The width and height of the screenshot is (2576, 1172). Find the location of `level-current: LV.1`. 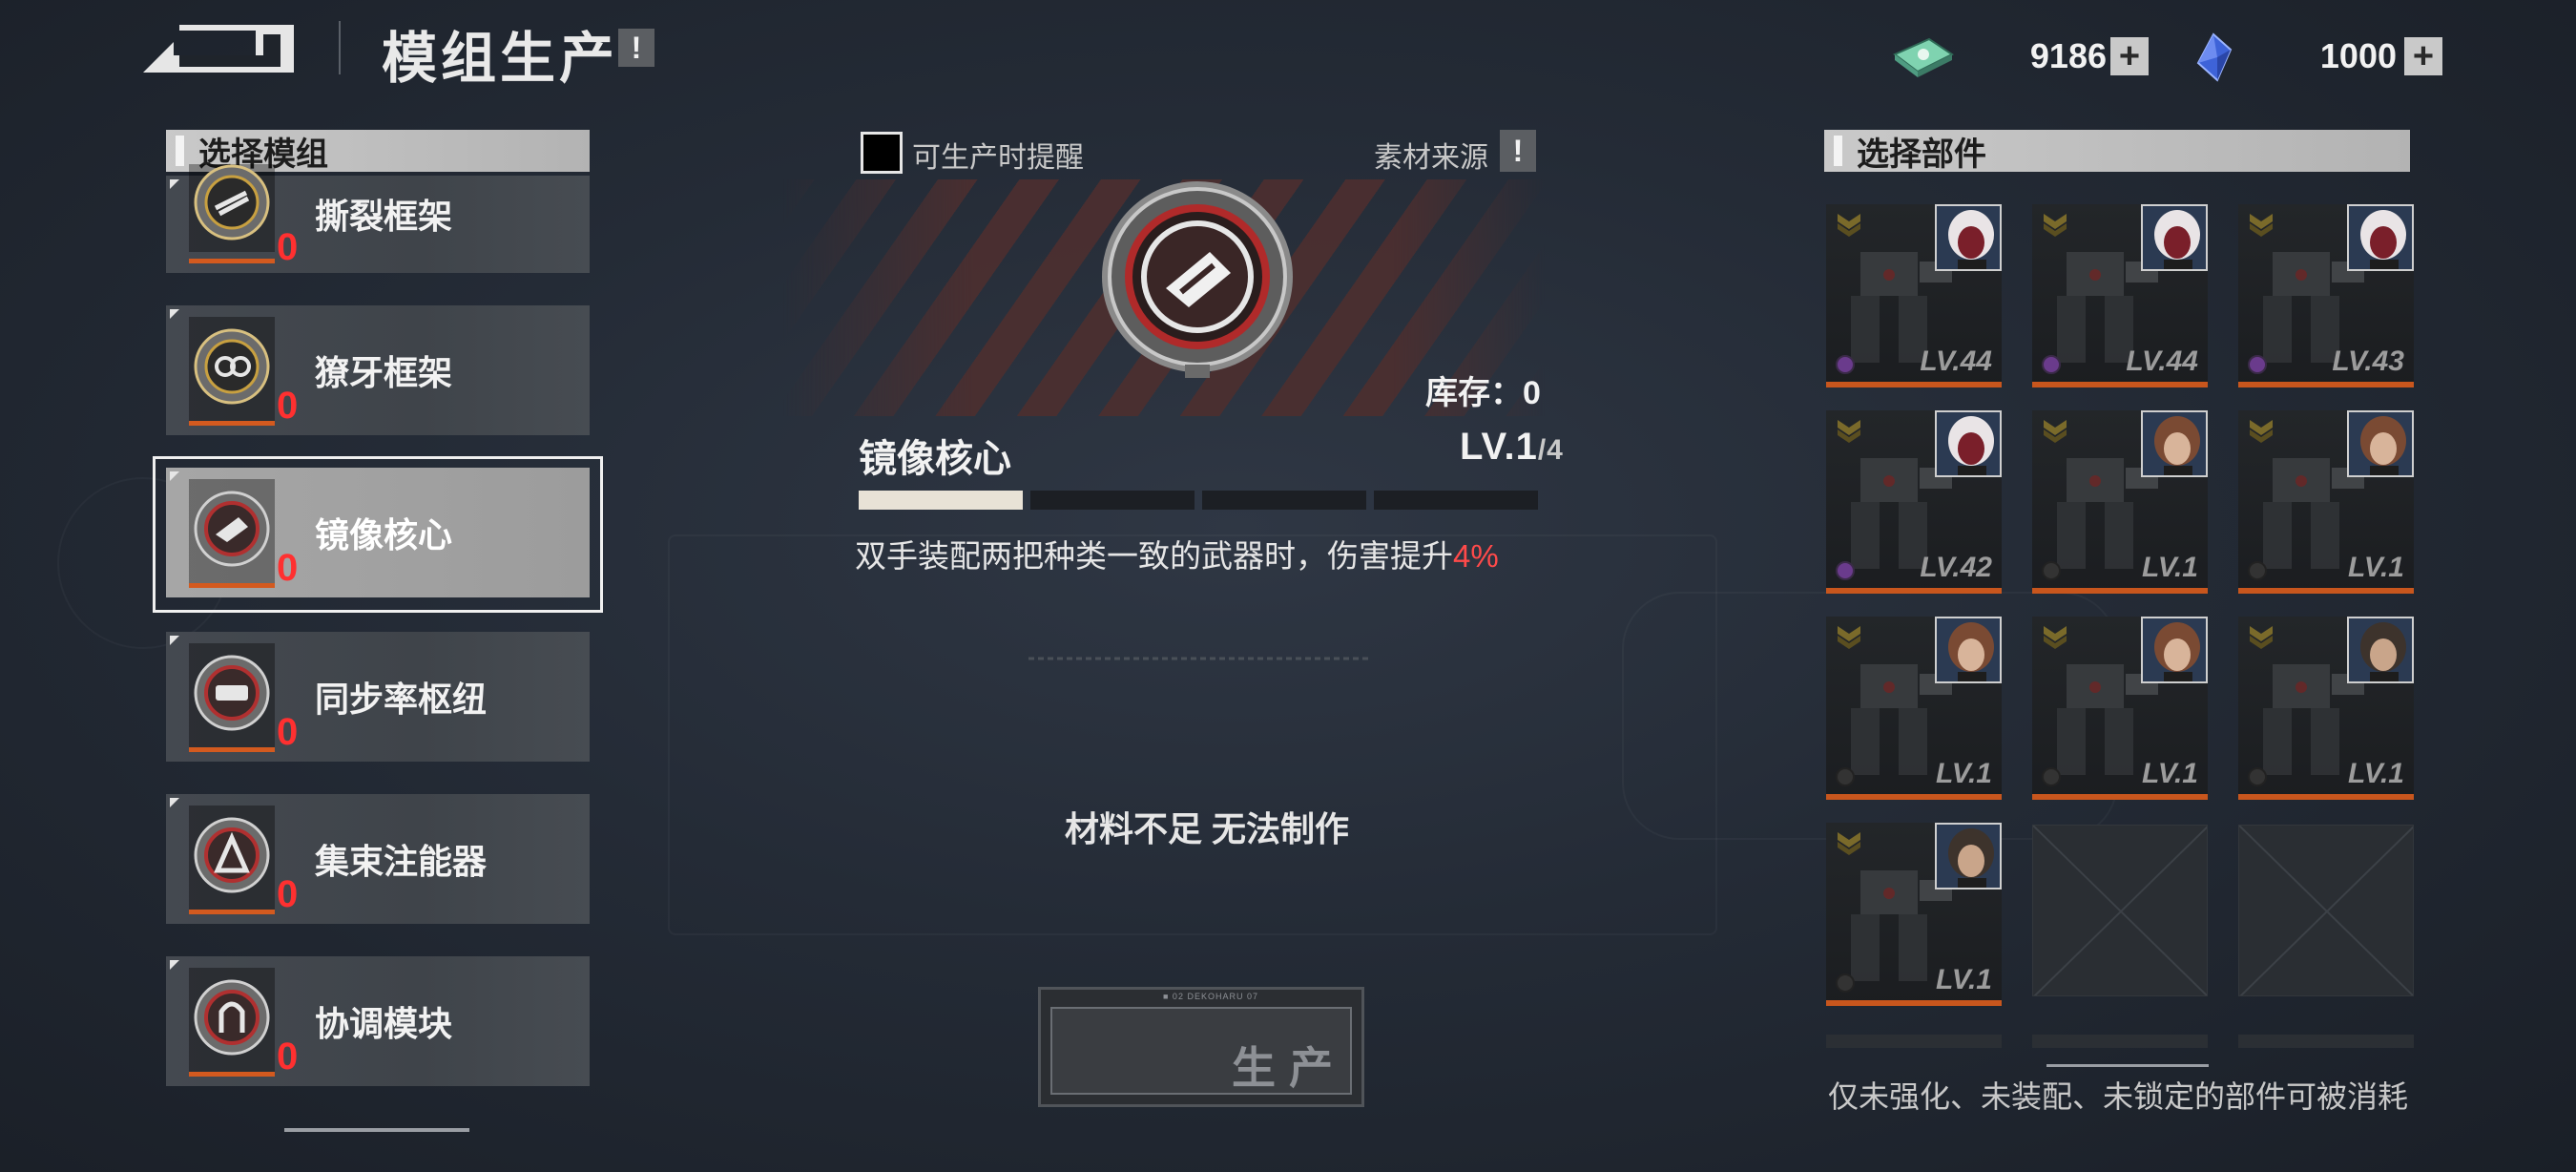

level-current: LV.1 is located at coordinates (1499, 447).